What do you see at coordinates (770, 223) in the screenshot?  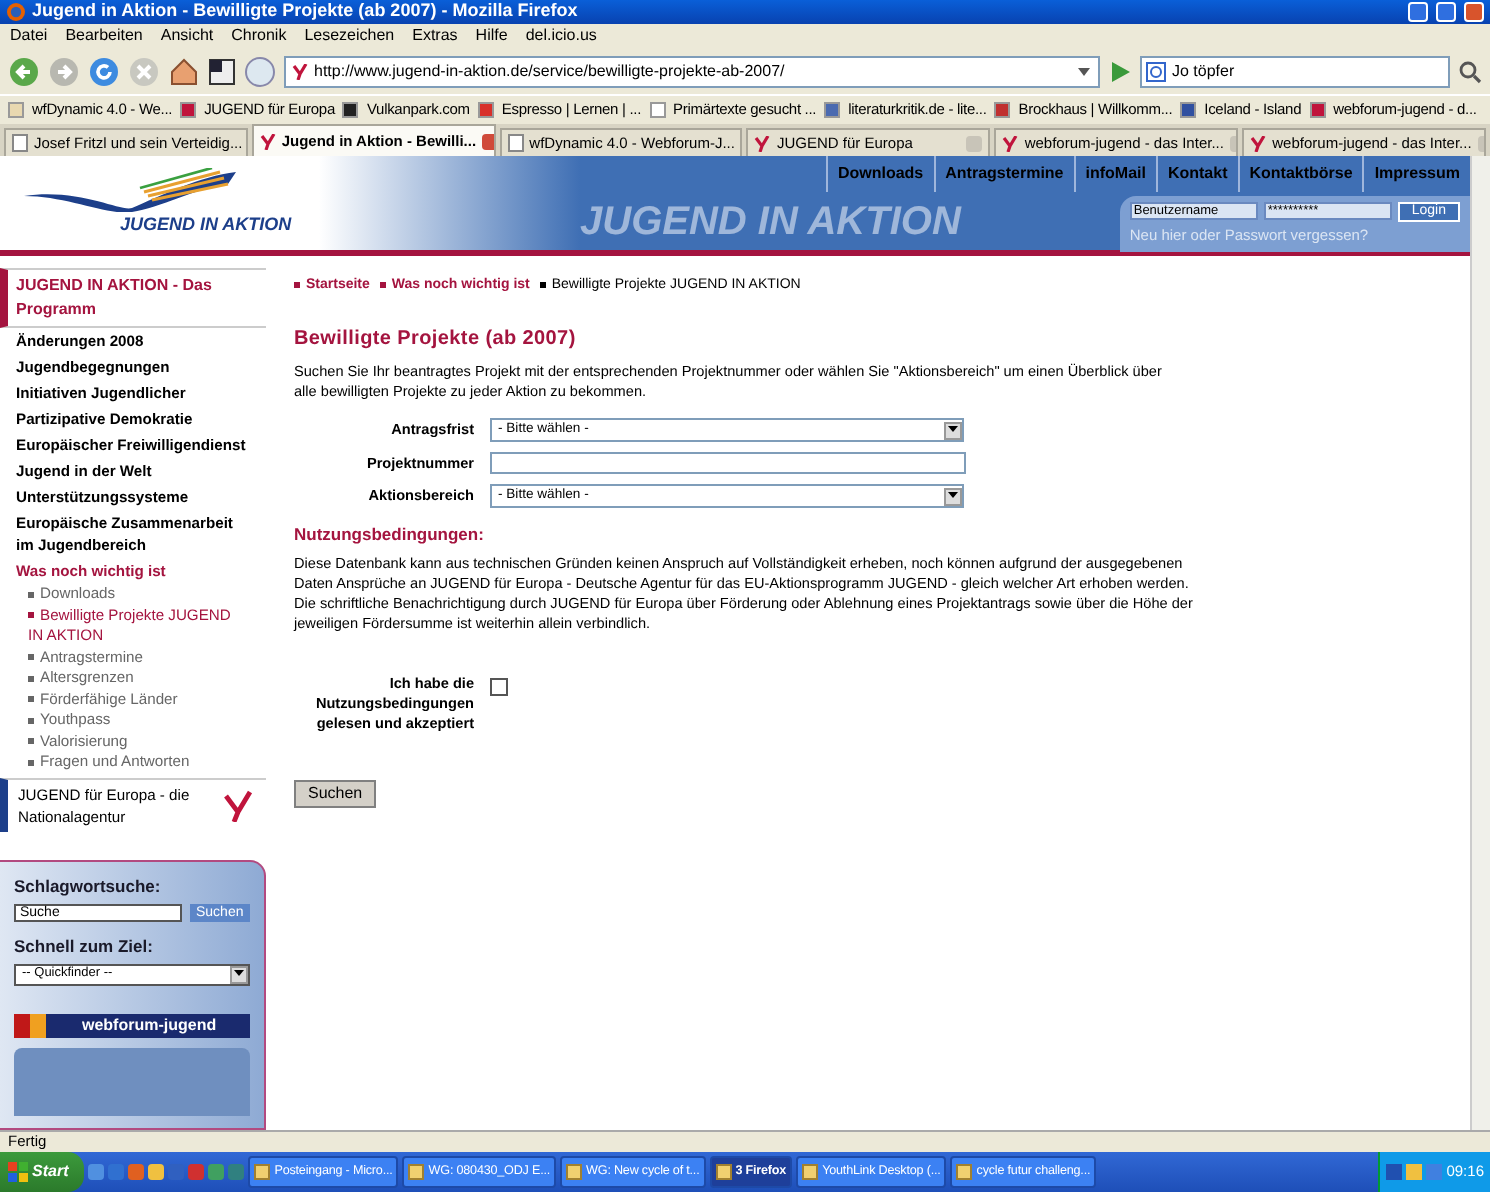 I see `banner-text: JUGEND IN AKTION` at bounding box center [770, 223].